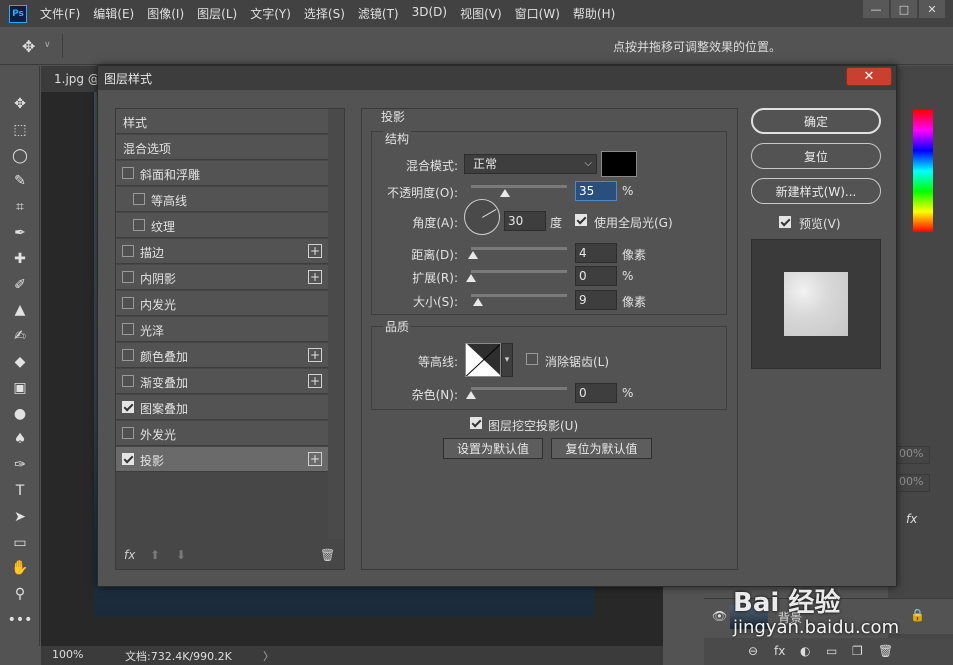 This screenshot has width=953, height=665. I want to click on layer-knocks-out-shadow-checkbox, so click(476, 423).